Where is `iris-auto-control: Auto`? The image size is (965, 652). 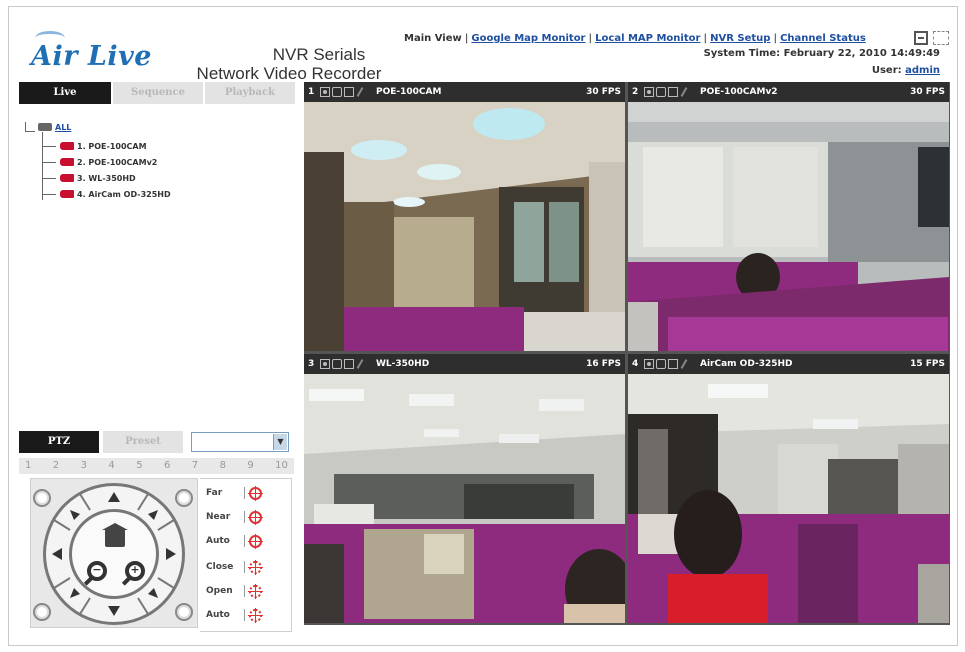
iris-auto-control: Auto is located at coordinates (246, 615).